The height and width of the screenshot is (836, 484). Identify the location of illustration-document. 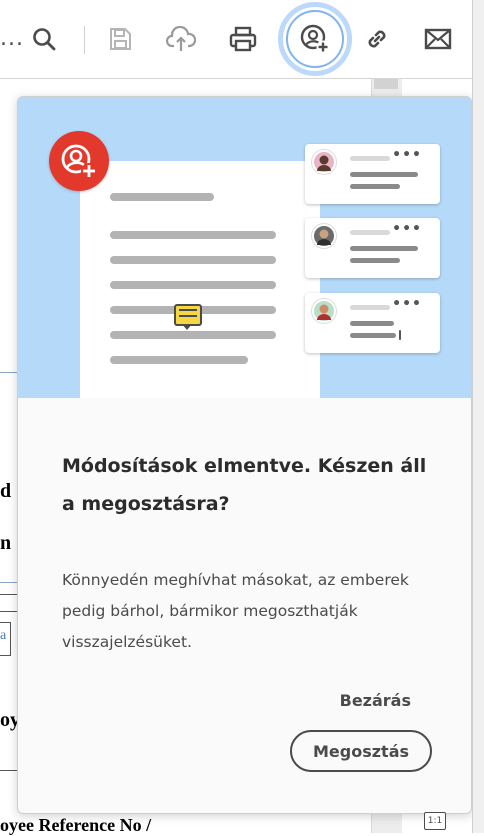
(200, 279).